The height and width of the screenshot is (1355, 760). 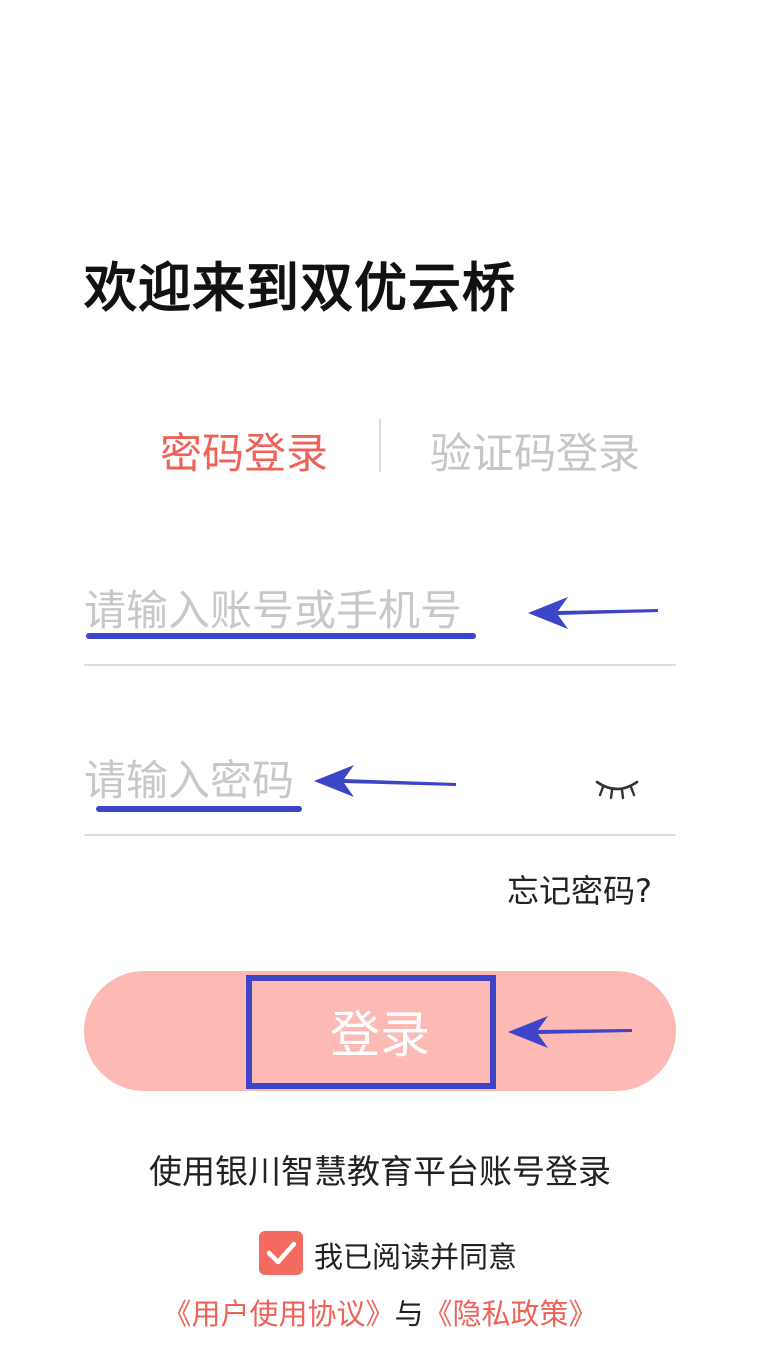 I want to click on login-button: 登录, so click(x=380, y=1031).